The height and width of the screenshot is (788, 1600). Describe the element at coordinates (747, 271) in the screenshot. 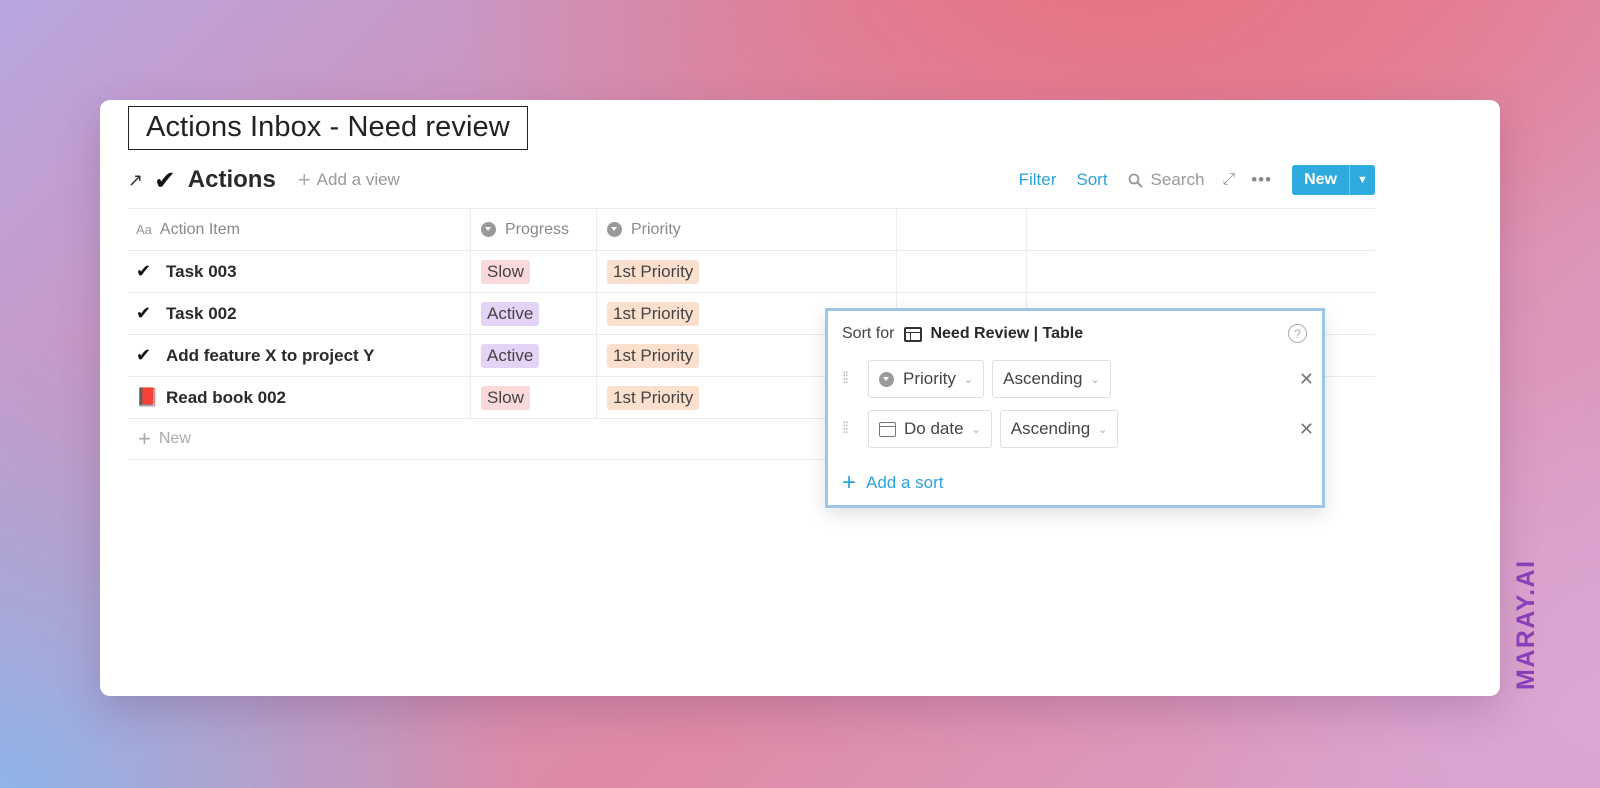

I see `priority-cell: 1st Priority` at that location.